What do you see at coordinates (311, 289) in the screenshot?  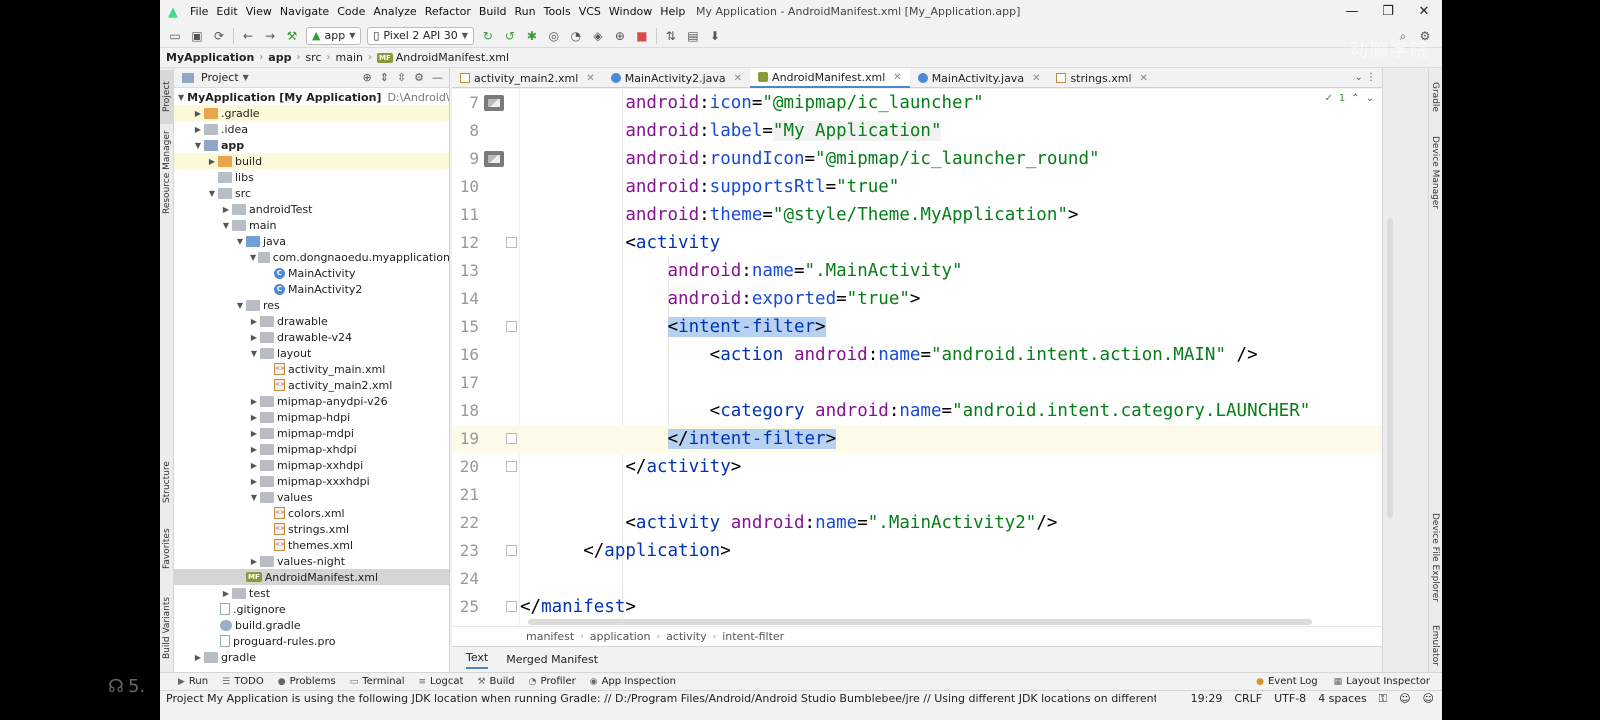 I see `tree-item-mainactivity2: C MainActivity2` at bounding box center [311, 289].